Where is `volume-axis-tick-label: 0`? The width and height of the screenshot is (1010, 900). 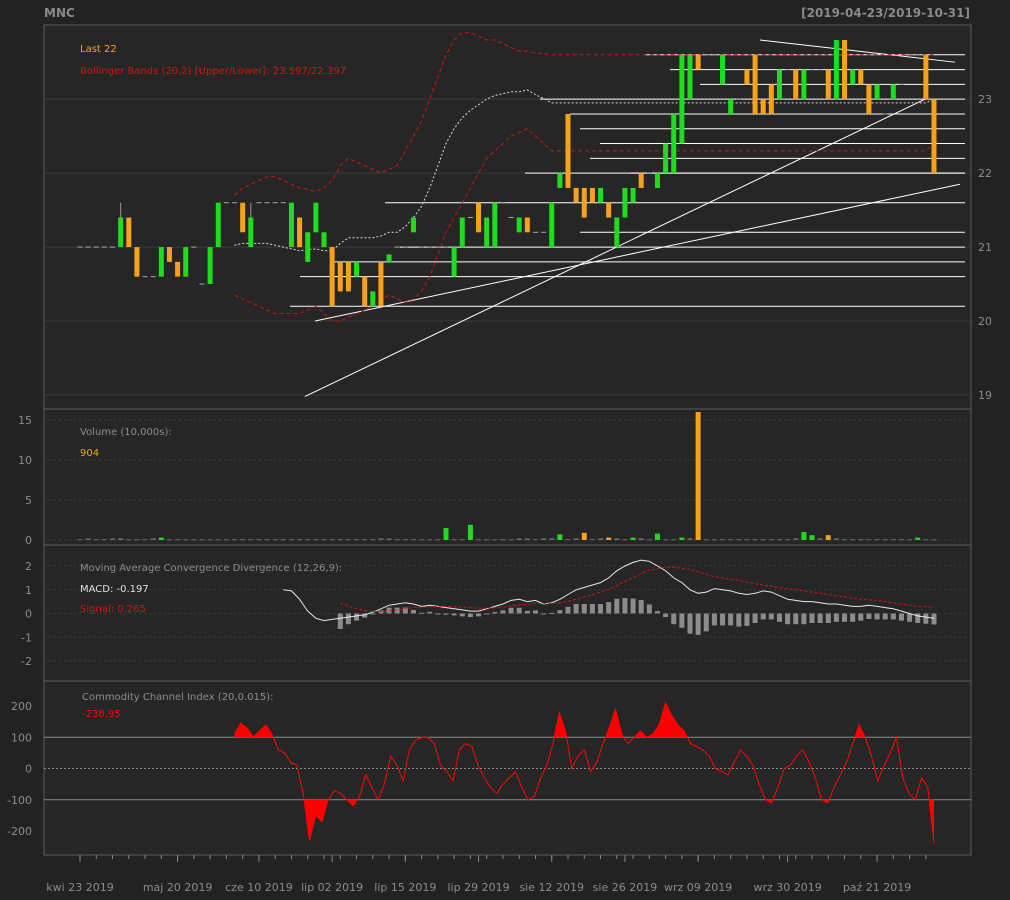 volume-axis-tick-label: 0 is located at coordinates (28, 540).